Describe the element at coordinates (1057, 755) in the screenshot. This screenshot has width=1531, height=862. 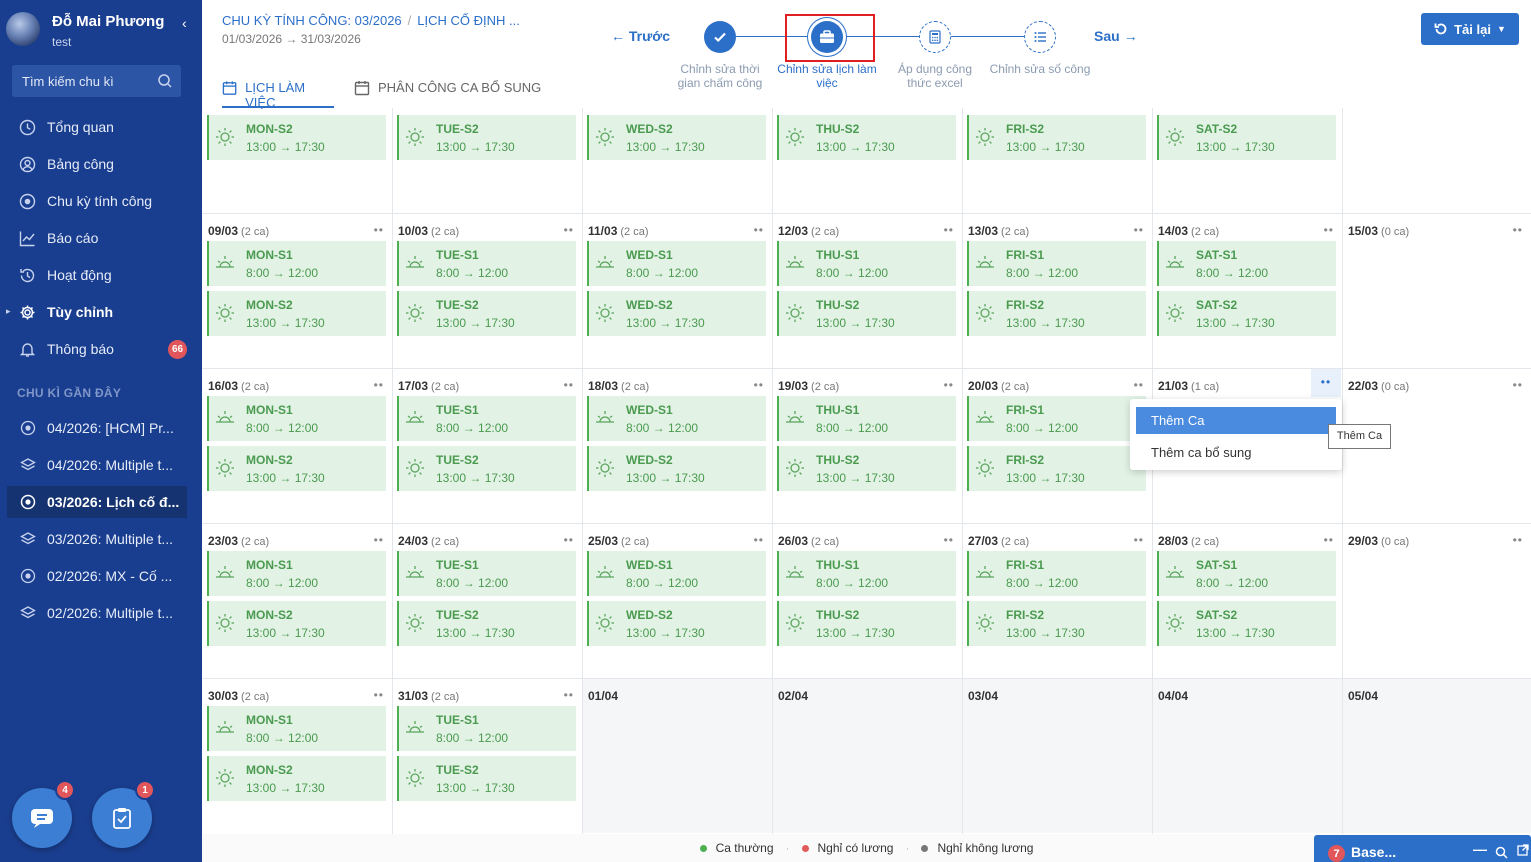
I see `calendar-day-cell: 03/04` at that location.